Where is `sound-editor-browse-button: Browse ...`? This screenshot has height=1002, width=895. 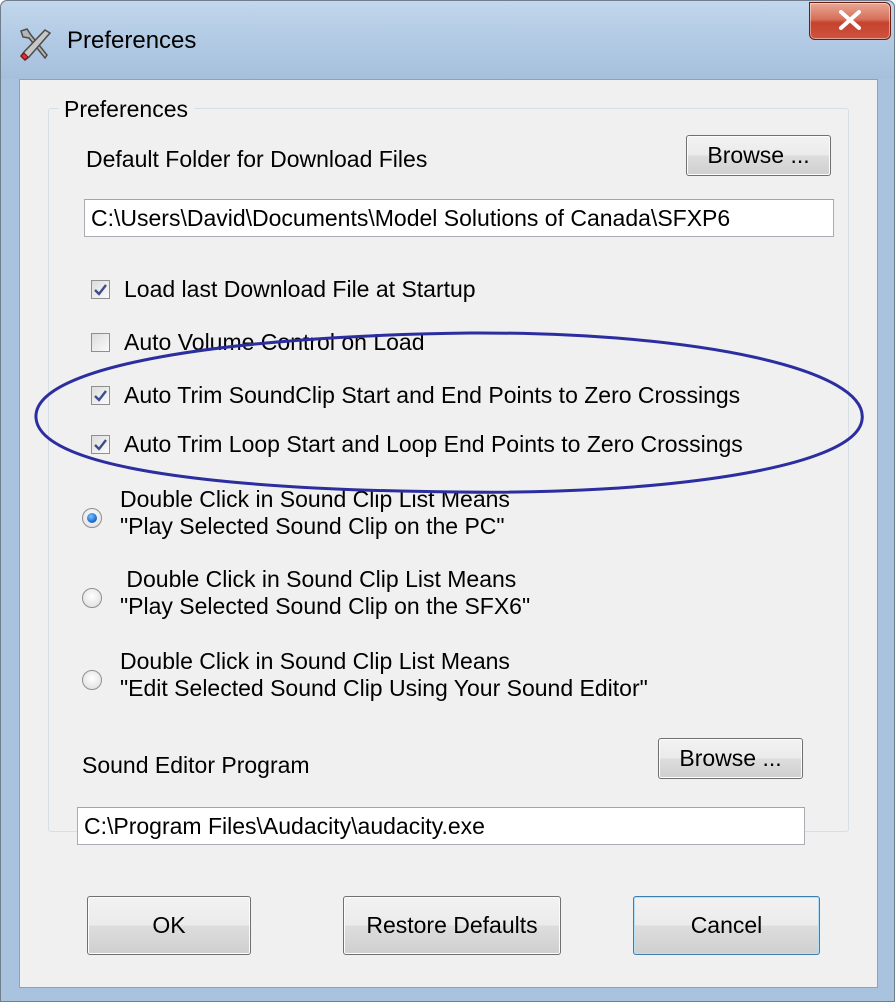
sound-editor-browse-button: Browse ... is located at coordinates (730, 758).